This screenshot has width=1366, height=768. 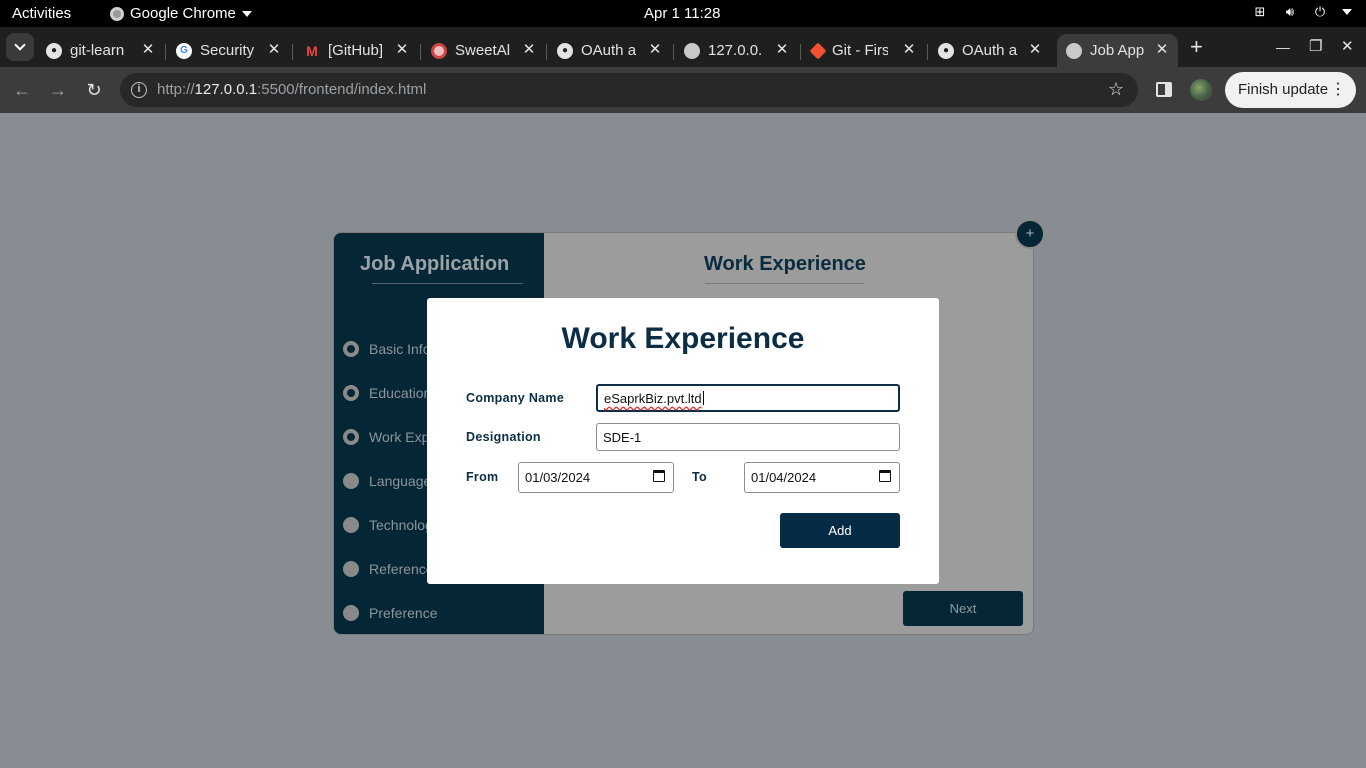 I want to click on profile-avatar, so click(x=1201, y=90).